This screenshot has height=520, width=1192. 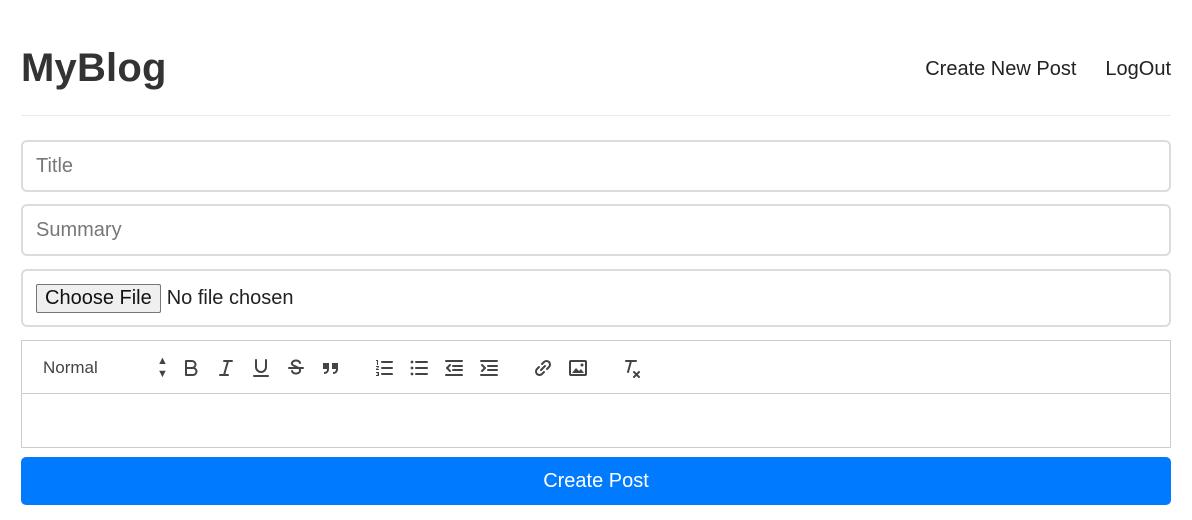 What do you see at coordinates (261, 368) in the screenshot?
I see `underline-icon` at bounding box center [261, 368].